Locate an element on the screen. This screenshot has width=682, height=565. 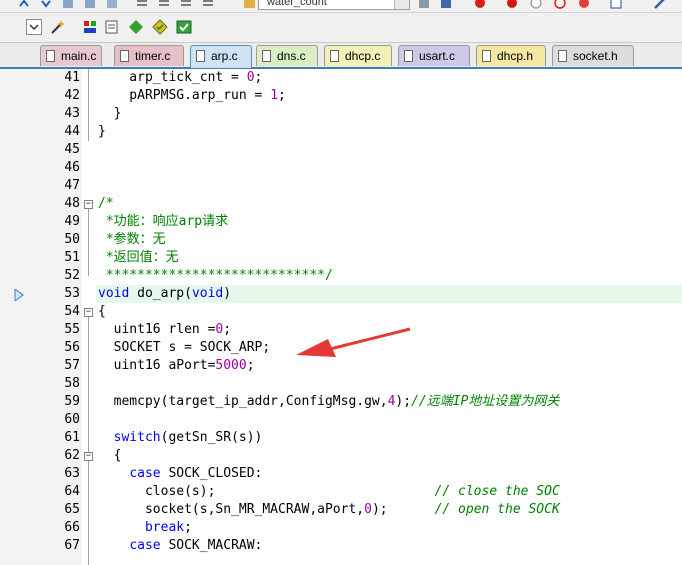
line-number: 56 is located at coordinates (72, 347).